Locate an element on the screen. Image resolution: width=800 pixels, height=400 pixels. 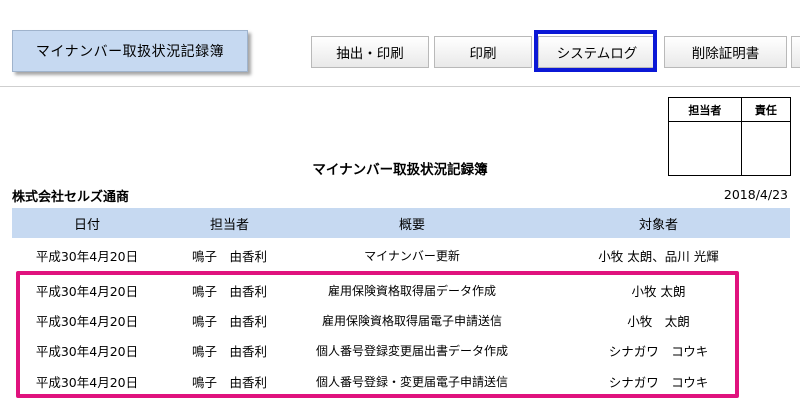
table-row: 平成30年4月20日 鳴子 由香利 マイナンバー更新 小牧 太朗、品川 光輝 is located at coordinates (401, 255).